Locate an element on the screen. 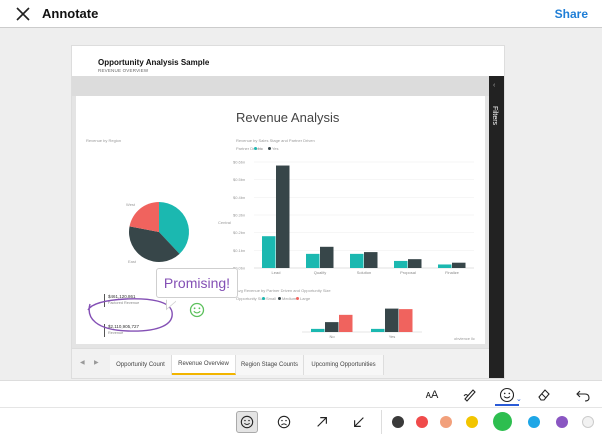  frown-sticker-option is located at coordinates (284, 422).